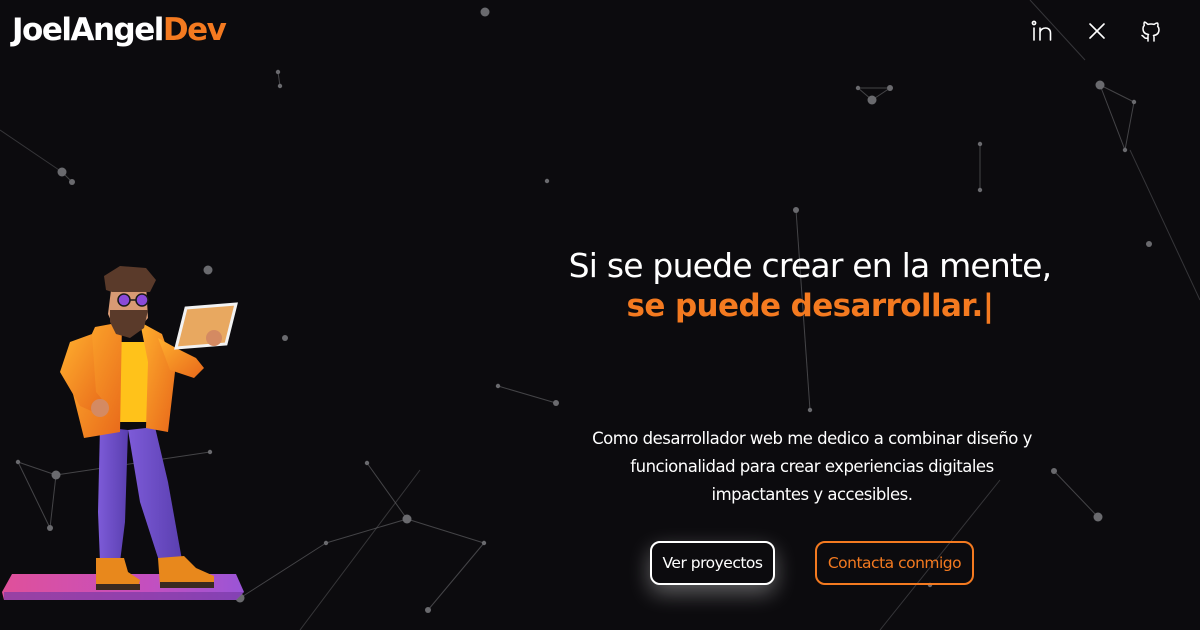 The width and height of the screenshot is (1200, 630). Describe the element at coordinates (810, 265) in the screenshot. I see `hero-heading-line1: Si se puede crear en la mente,` at that location.